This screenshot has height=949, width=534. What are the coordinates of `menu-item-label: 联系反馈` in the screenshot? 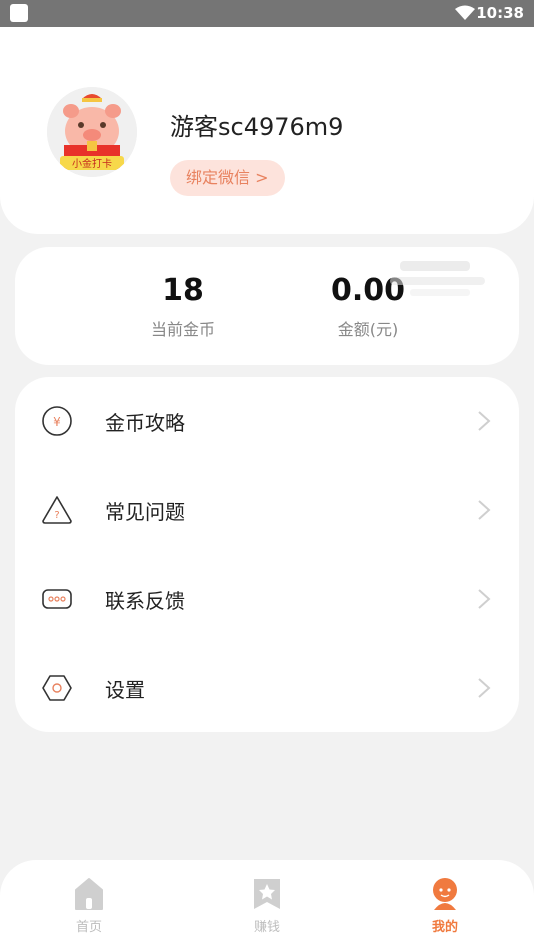 It's located at (145, 601).